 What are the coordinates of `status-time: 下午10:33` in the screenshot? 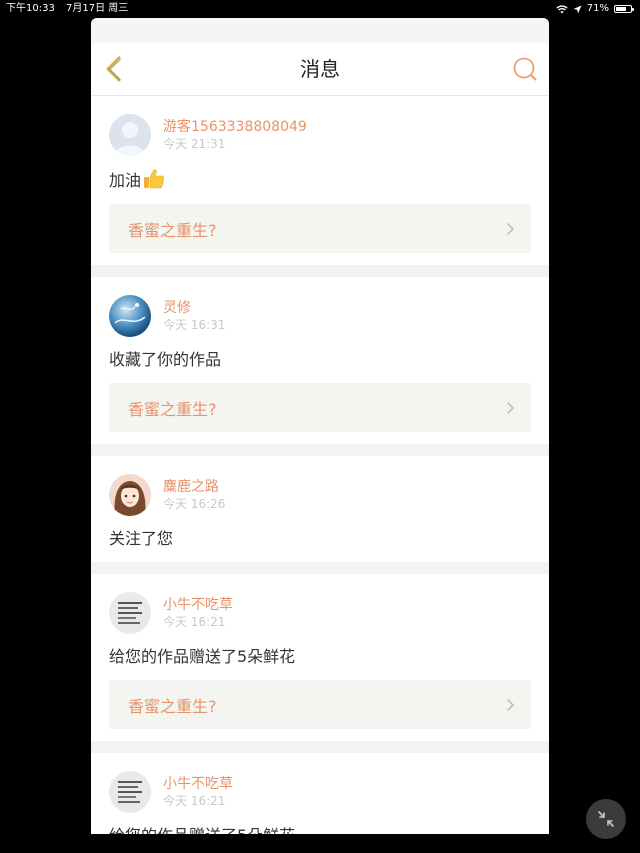 It's located at (30, 8).